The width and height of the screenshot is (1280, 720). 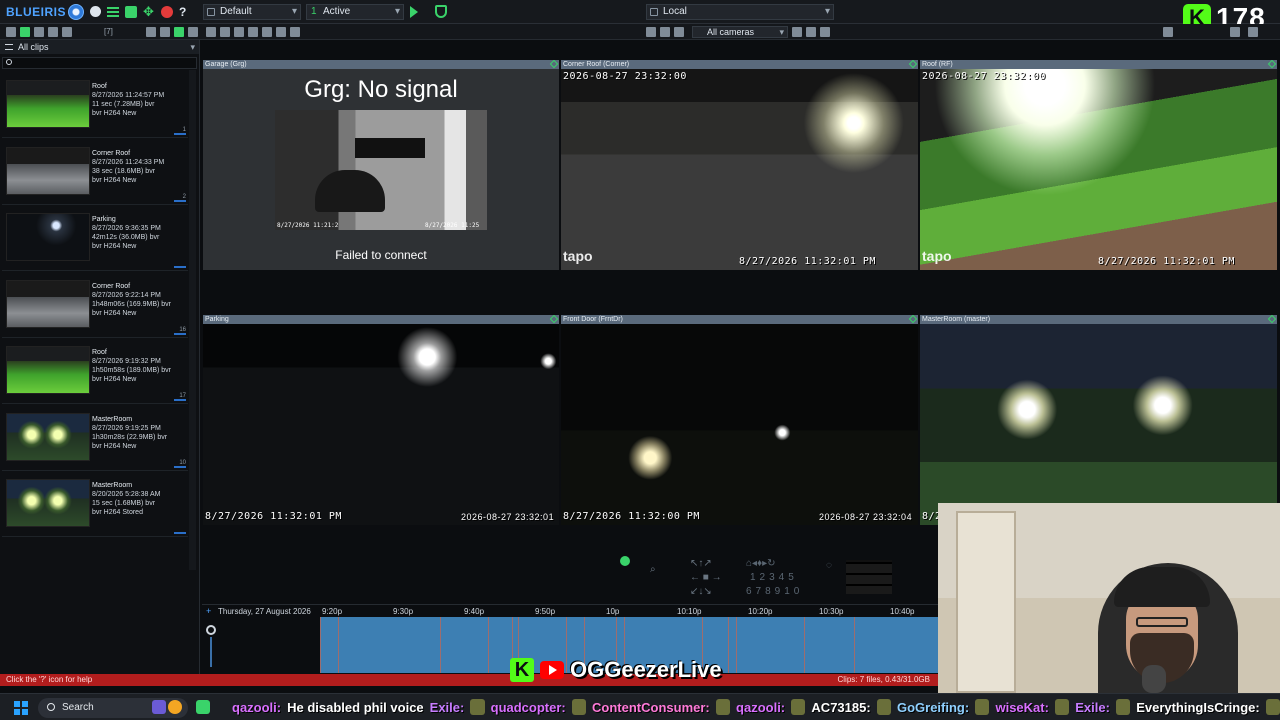 What do you see at coordinates (706, 577) in the screenshot?
I see `pan-arrows-mid-icon: ← ■ →` at bounding box center [706, 577].